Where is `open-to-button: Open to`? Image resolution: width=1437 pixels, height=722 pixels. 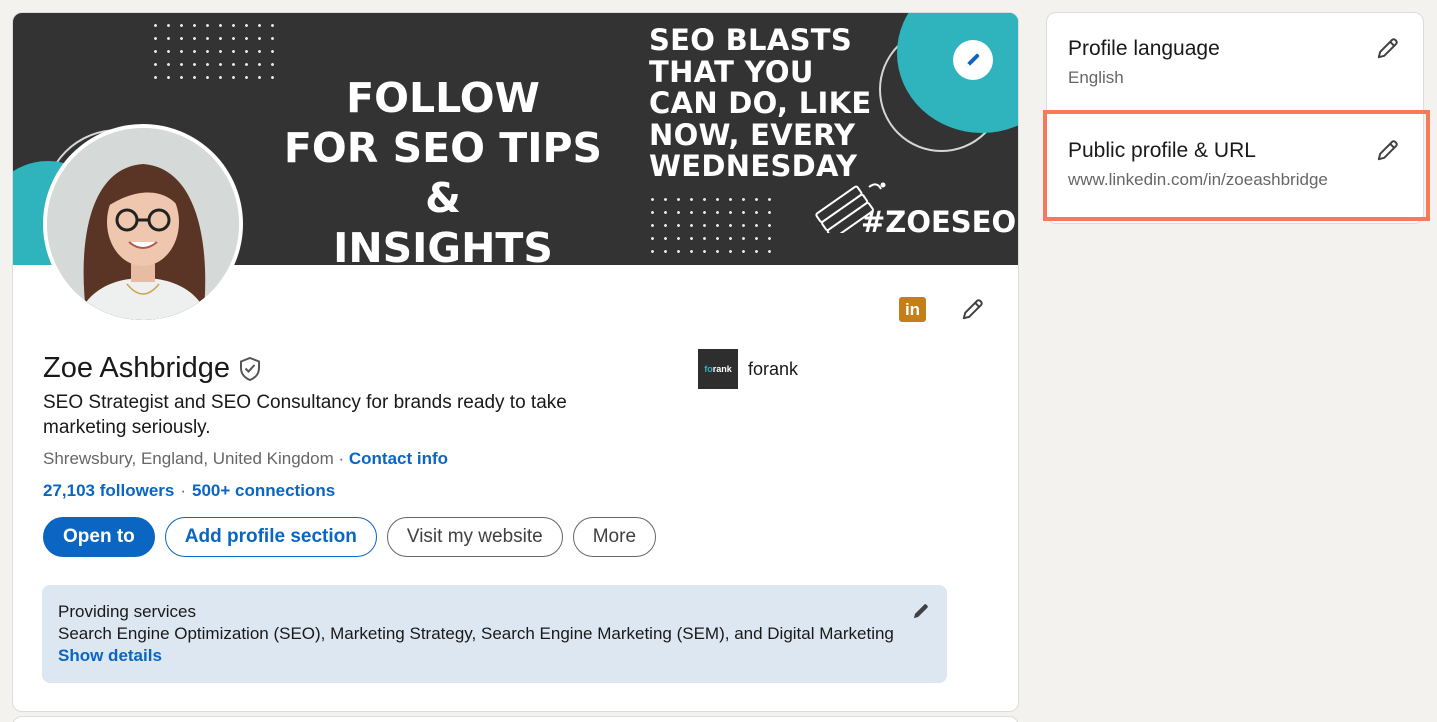 open-to-button: Open to is located at coordinates (99, 537).